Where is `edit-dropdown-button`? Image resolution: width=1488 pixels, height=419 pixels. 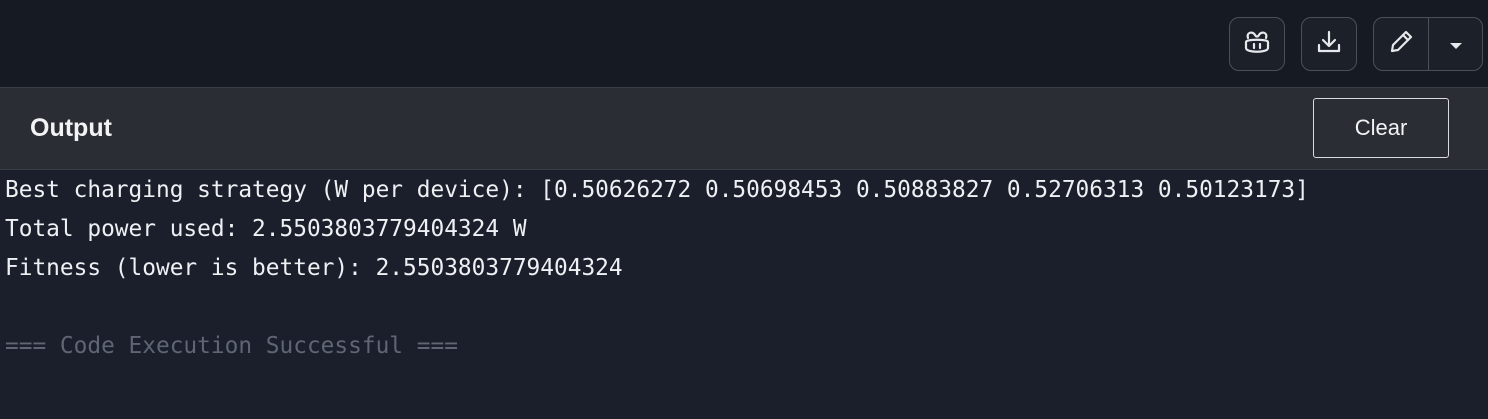 edit-dropdown-button is located at coordinates (1455, 44).